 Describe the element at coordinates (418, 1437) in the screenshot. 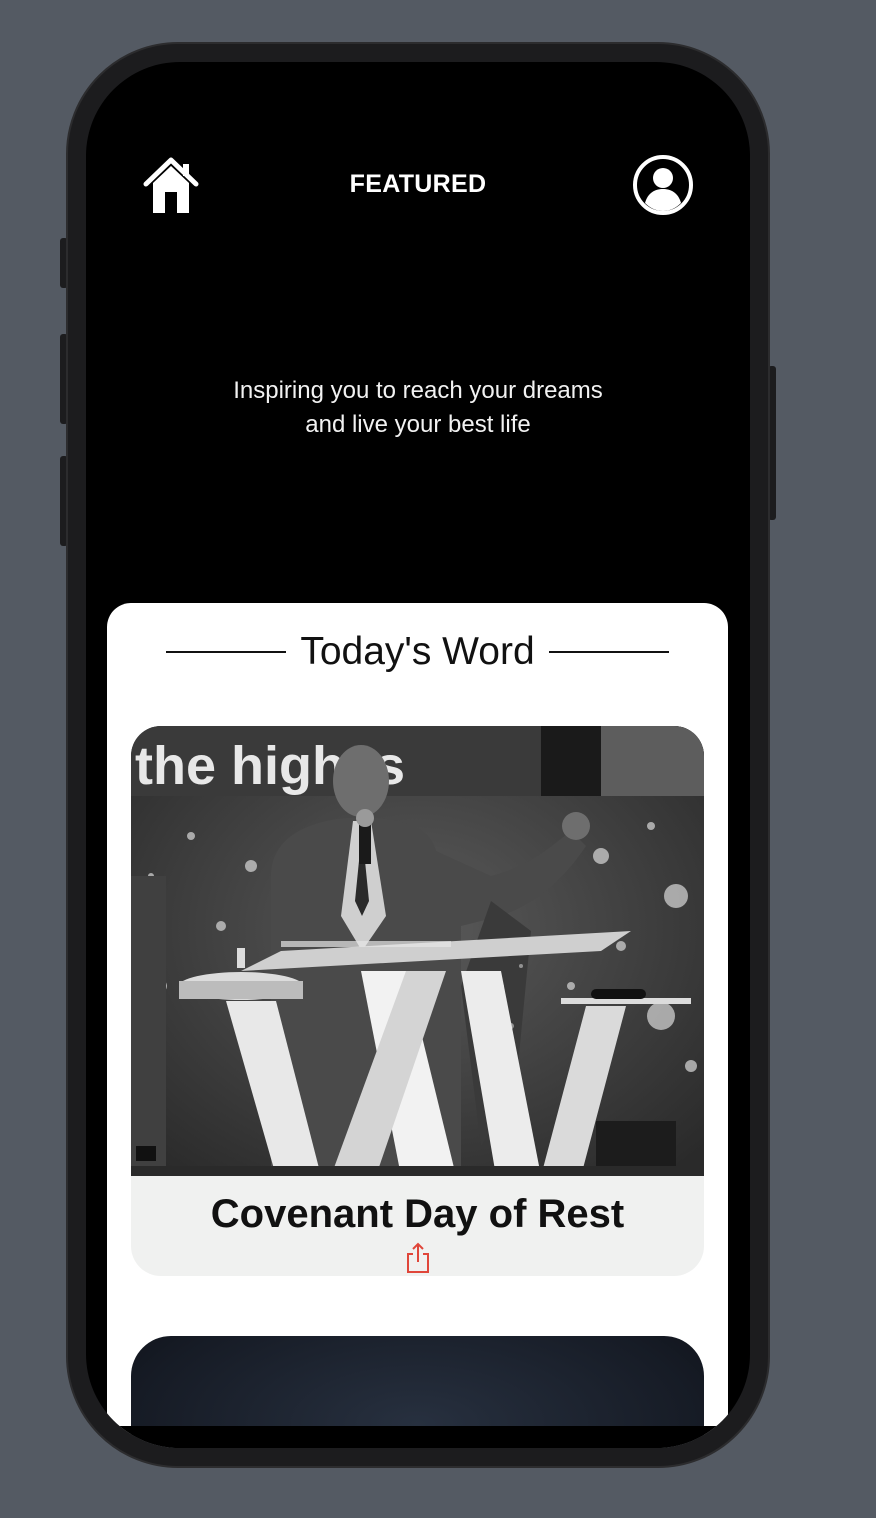

I see `home-indicator-area` at that location.